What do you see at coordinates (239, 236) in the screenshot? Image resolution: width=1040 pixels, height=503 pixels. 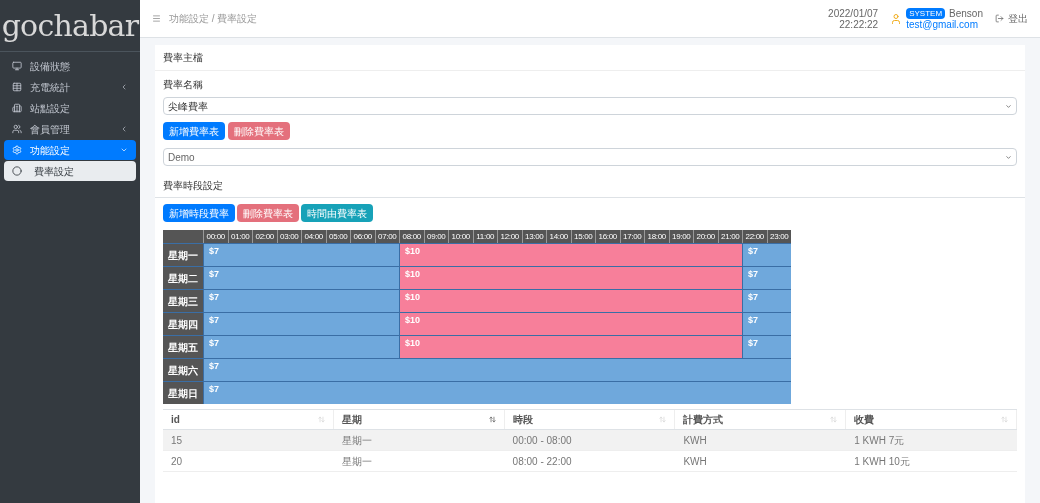 I see `hour-header: 01:00` at bounding box center [239, 236].